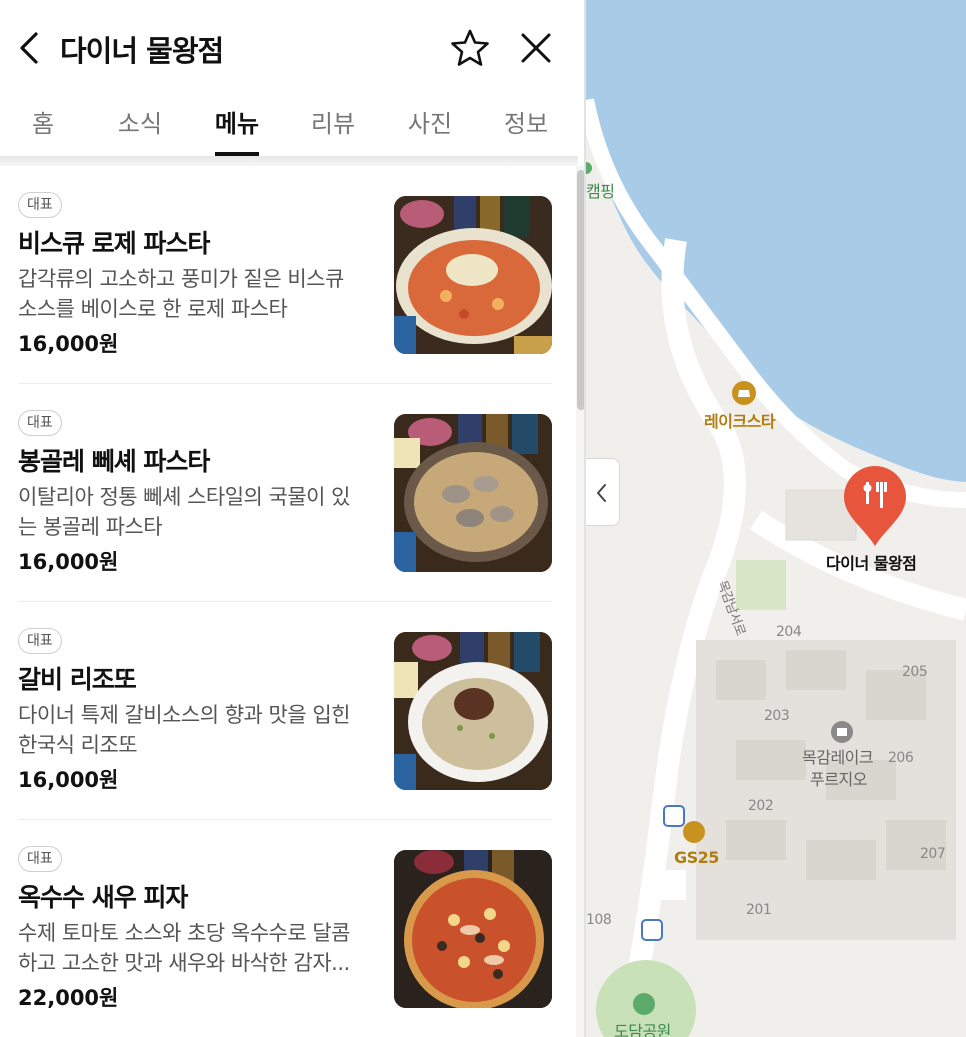  I want to click on building-number: 204, so click(789, 632).